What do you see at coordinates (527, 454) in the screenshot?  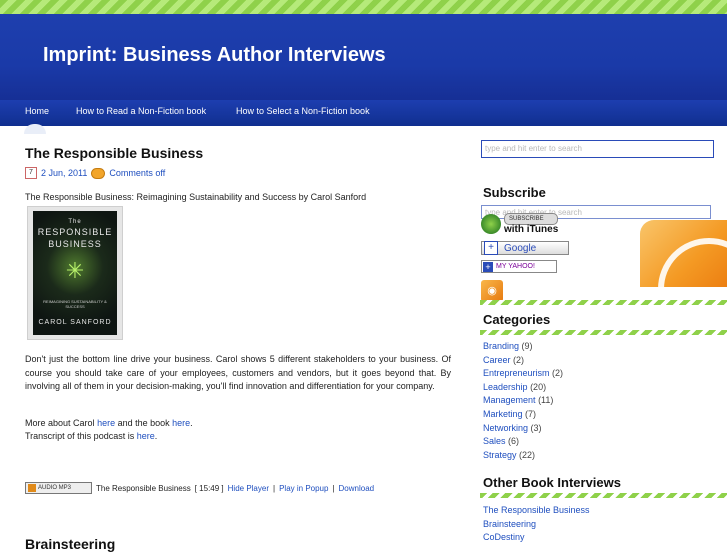 I see `category-count: (22)` at bounding box center [527, 454].